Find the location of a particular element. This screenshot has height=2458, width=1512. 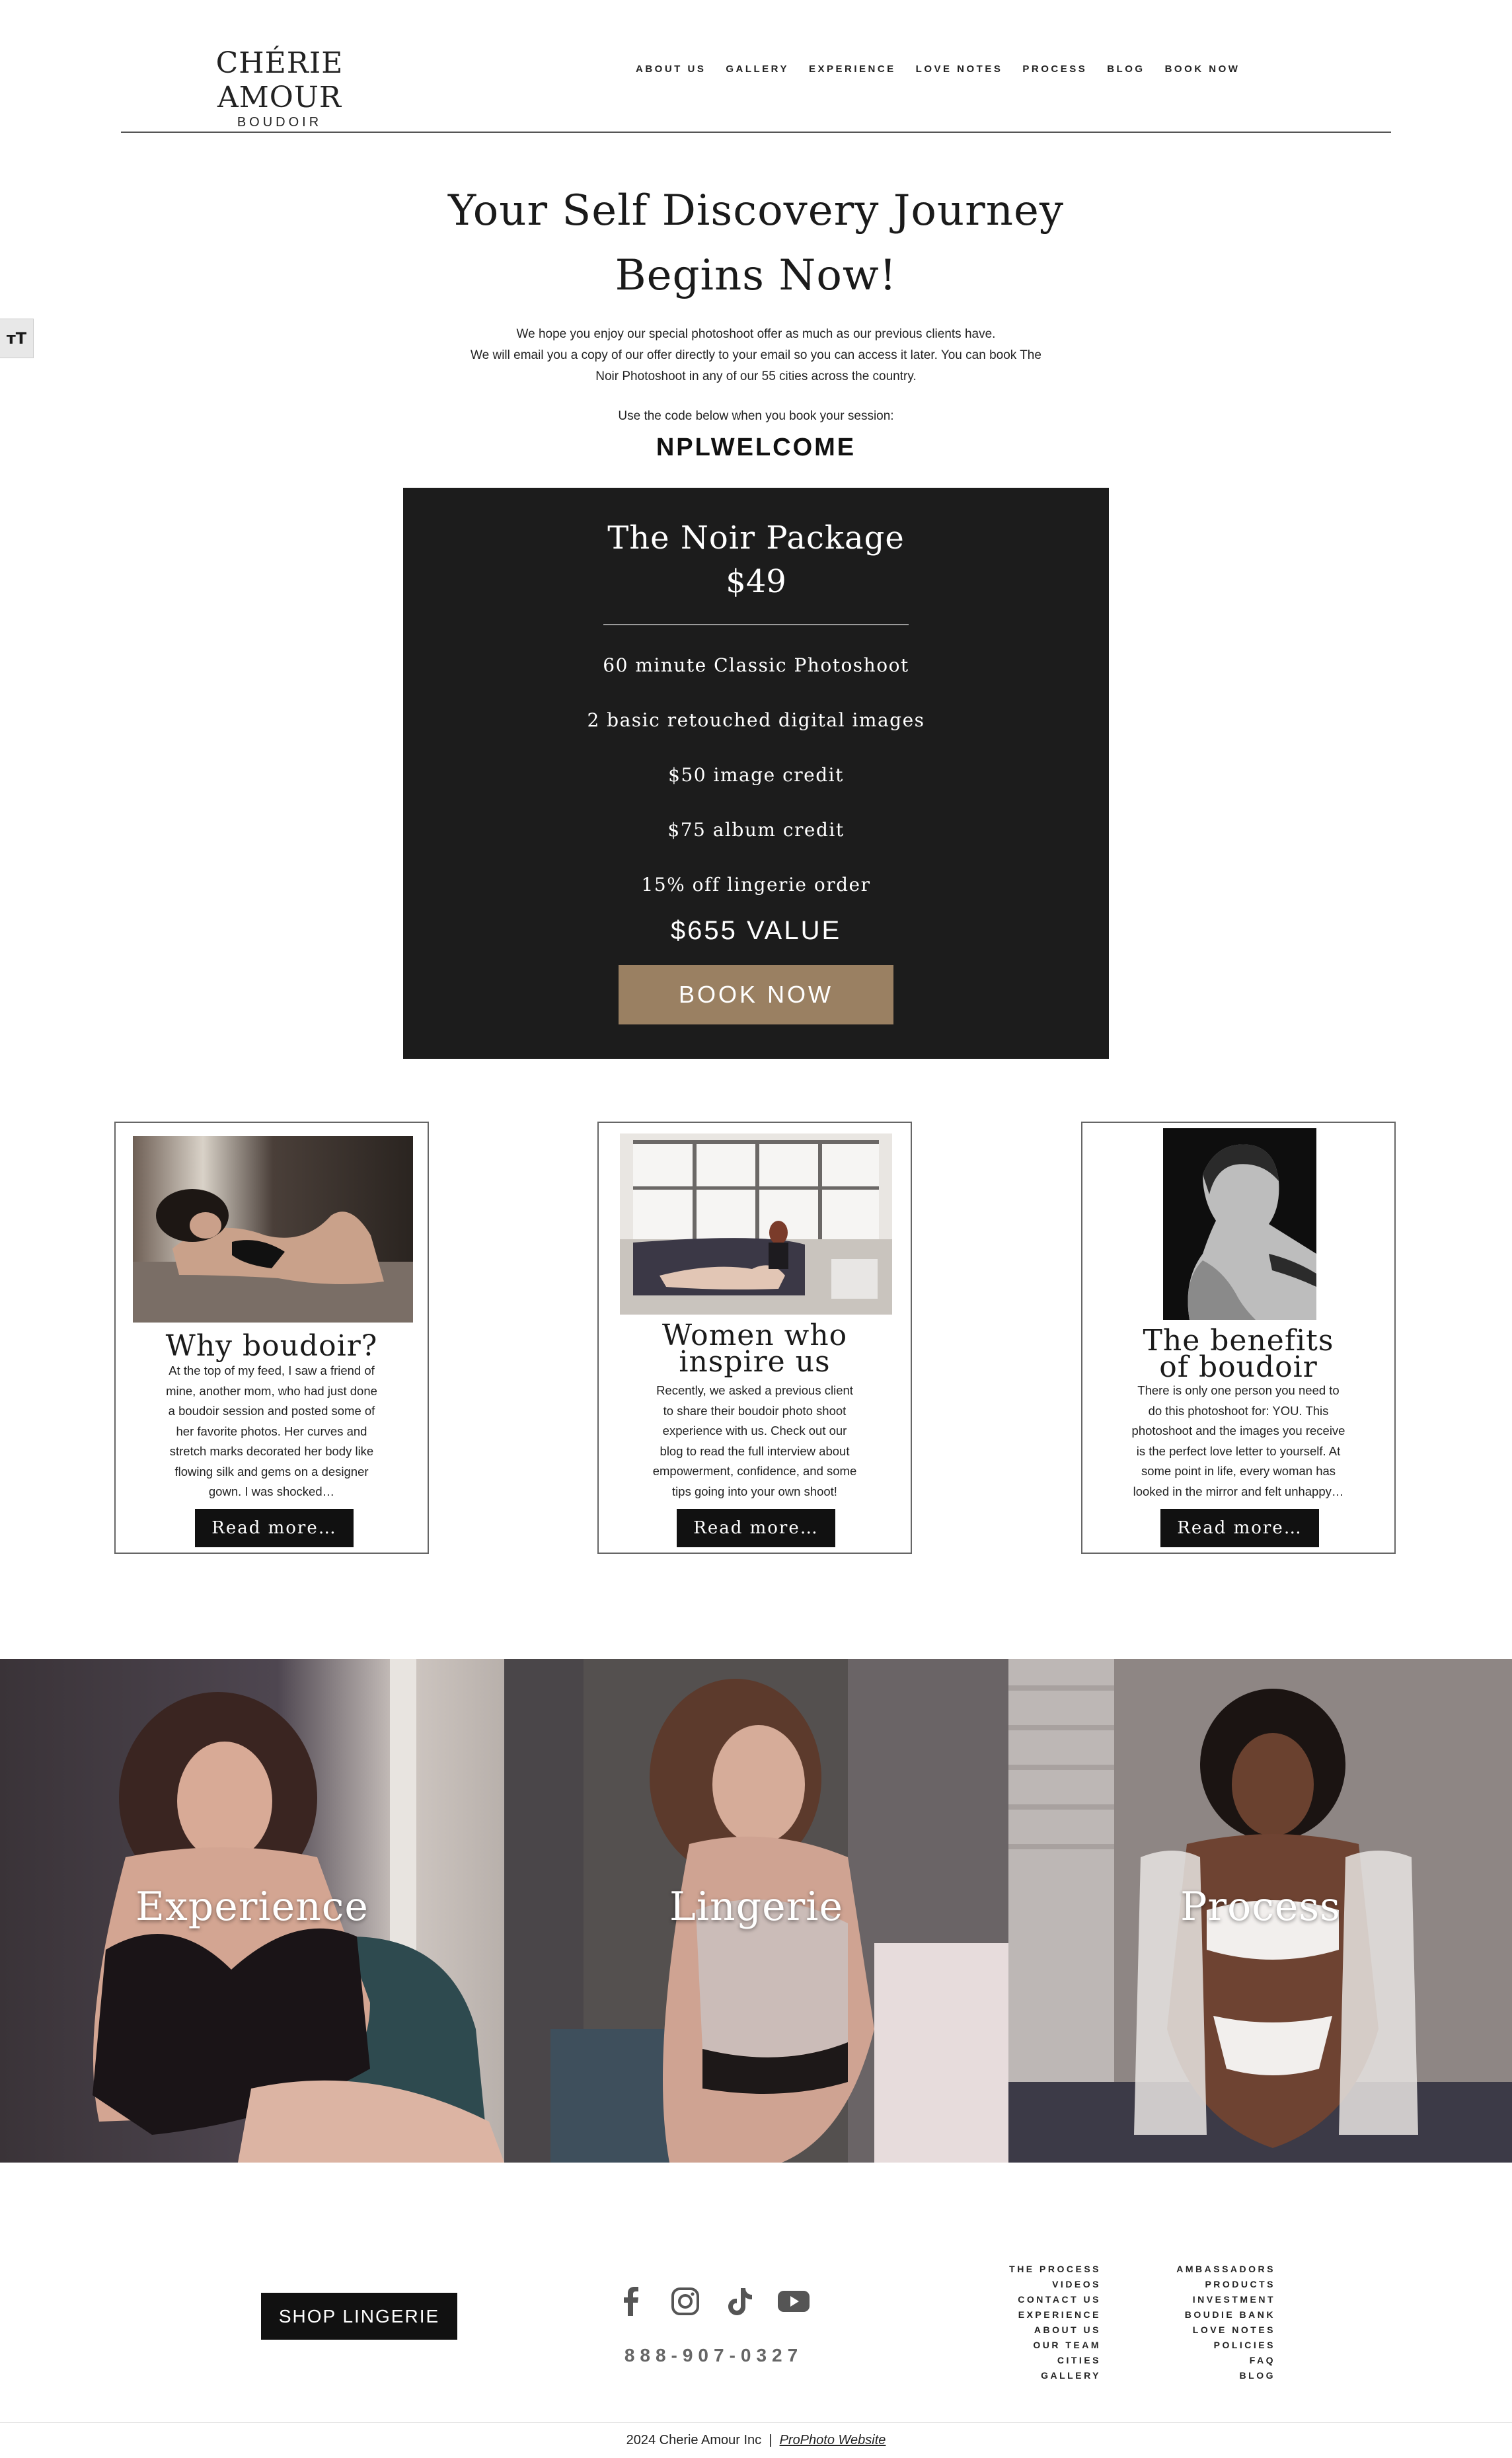

page-title: Your Self Discovery Journey Begins Now! is located at coordinates (756, 243).